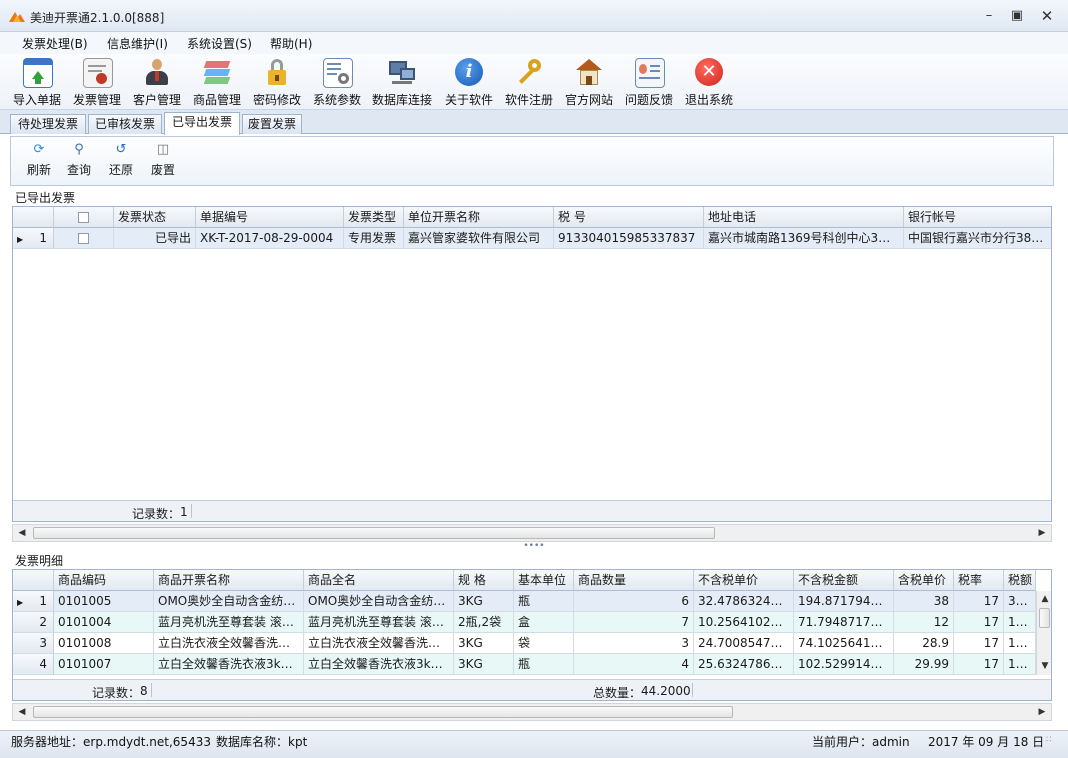 Image resolution: width=1068 pixels, height=758 pixels. Describe the element at coordinates (1020, 643) in the screenshot. I see `tax-amount-cell: 12.5` at that location.